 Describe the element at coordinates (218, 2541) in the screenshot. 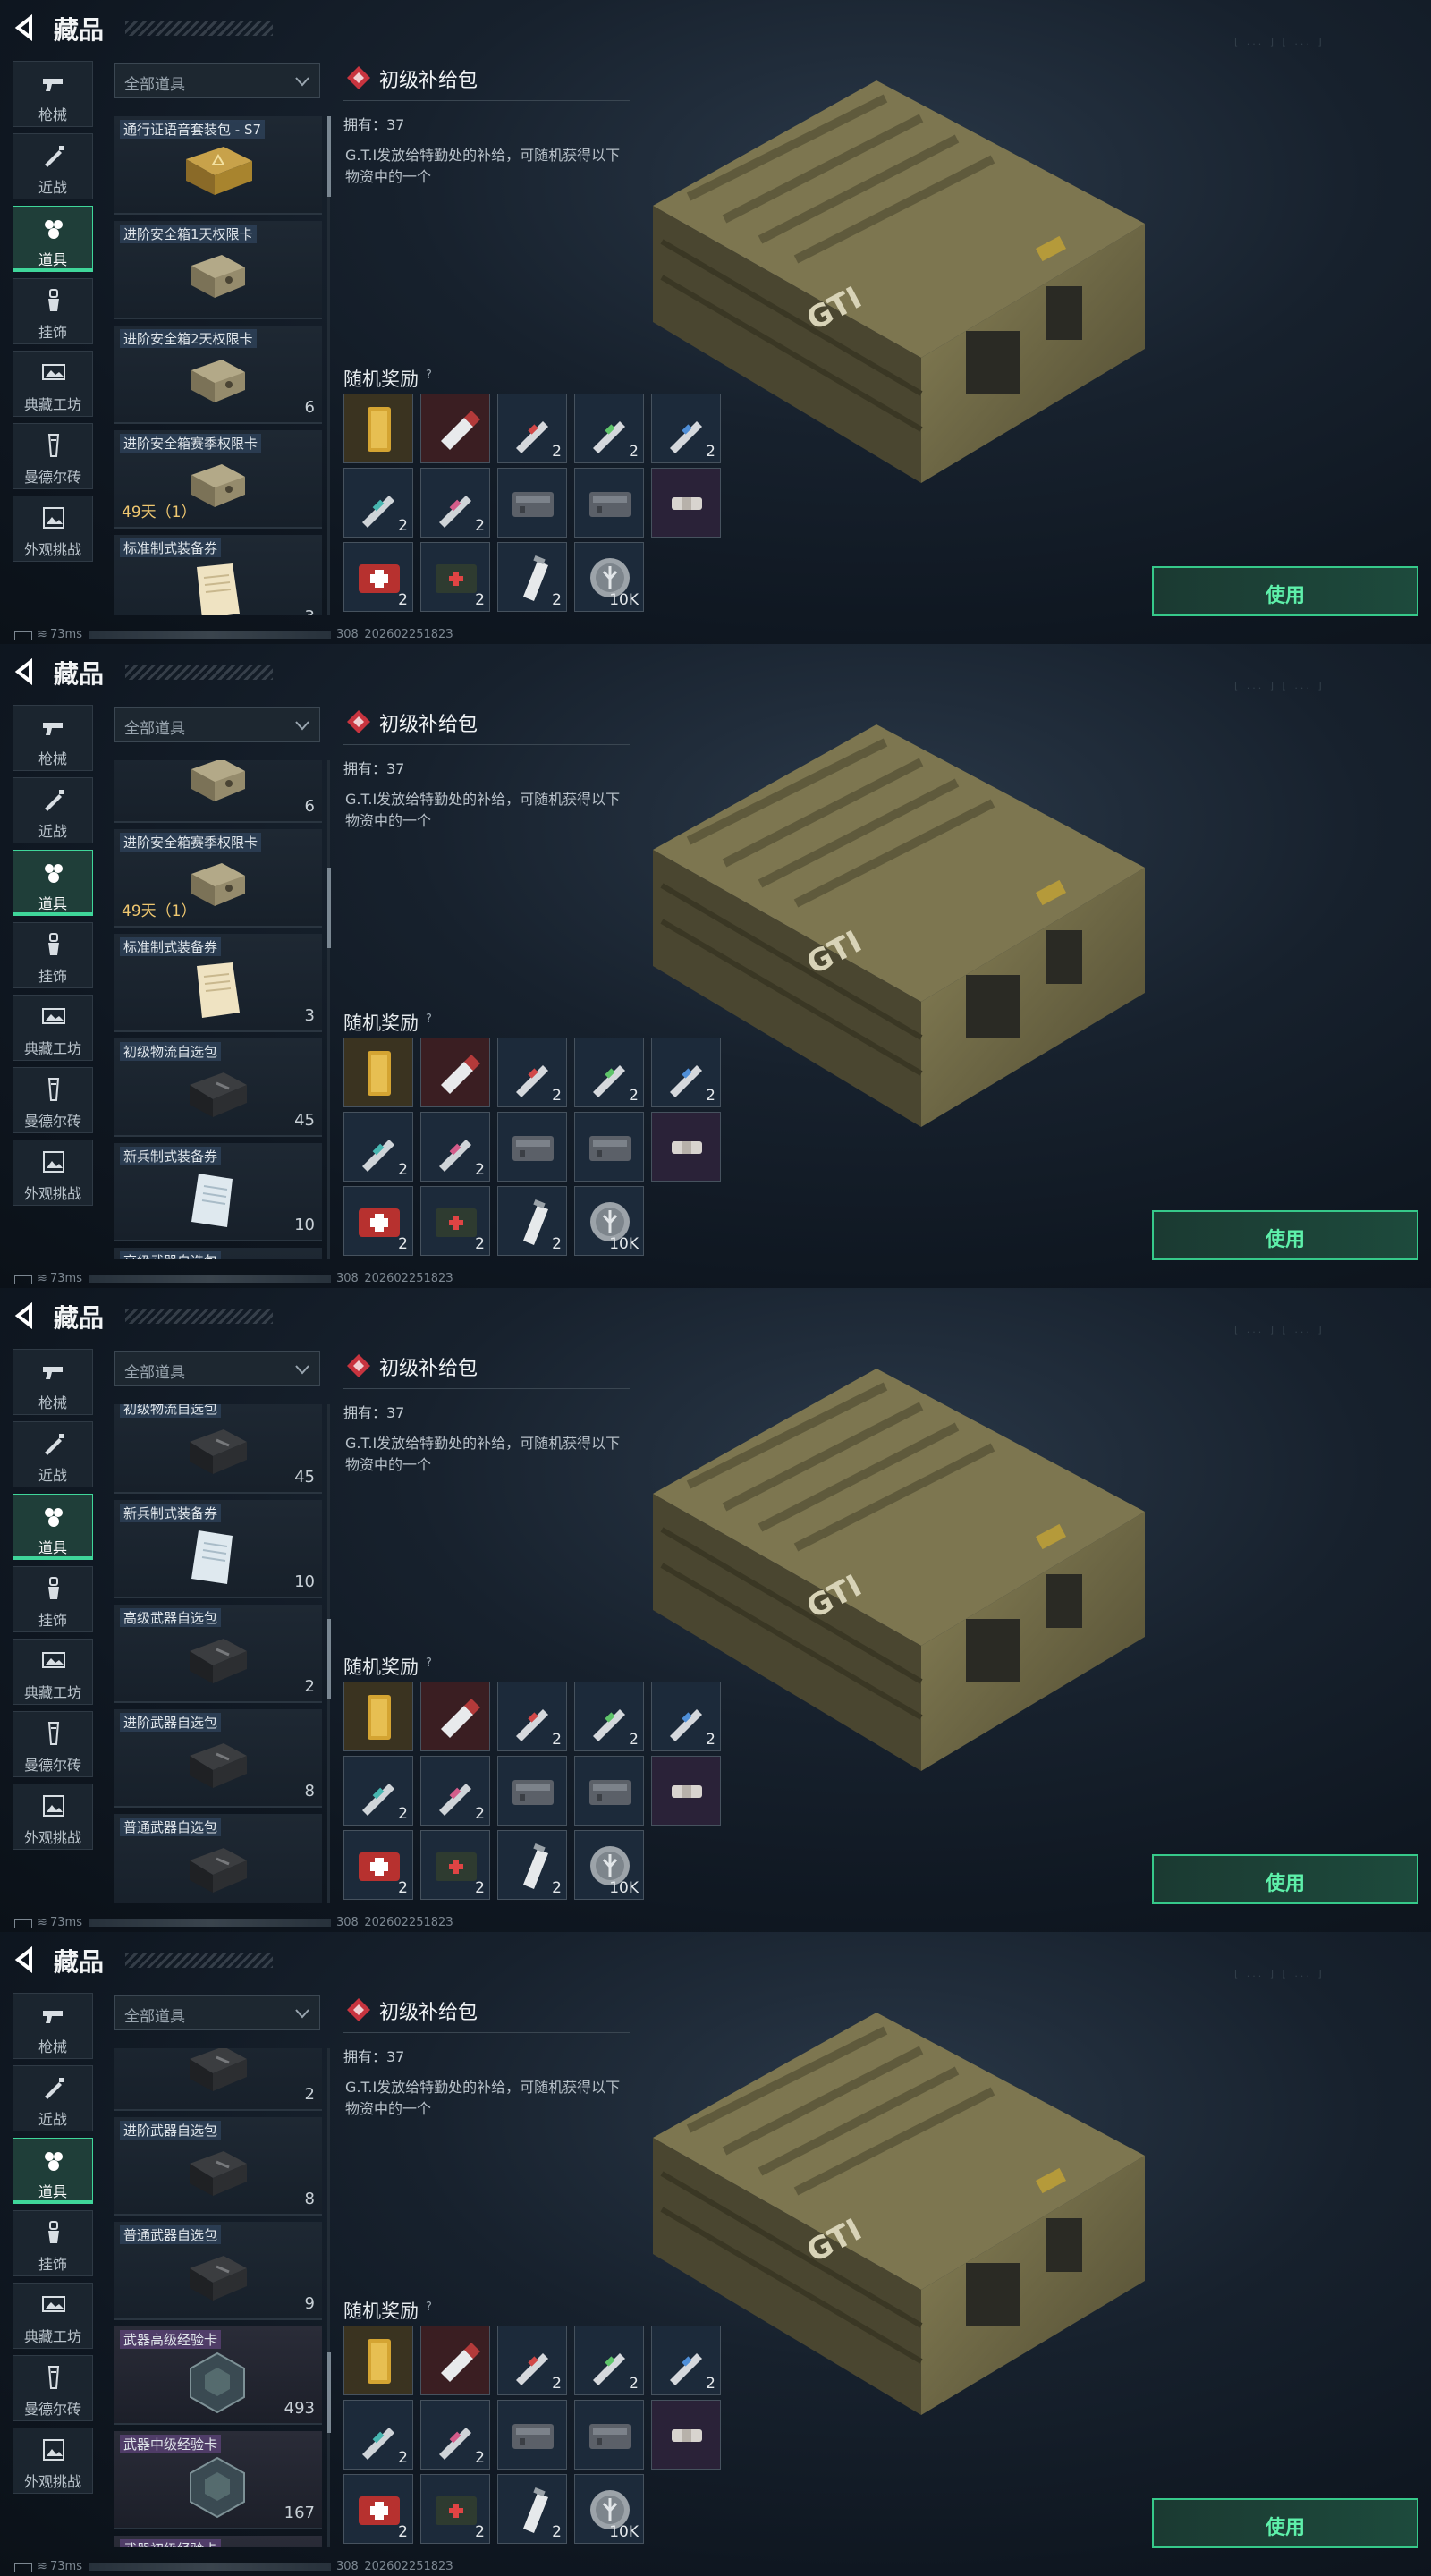

I see `list-item: 武器初级经验卡` at that location.